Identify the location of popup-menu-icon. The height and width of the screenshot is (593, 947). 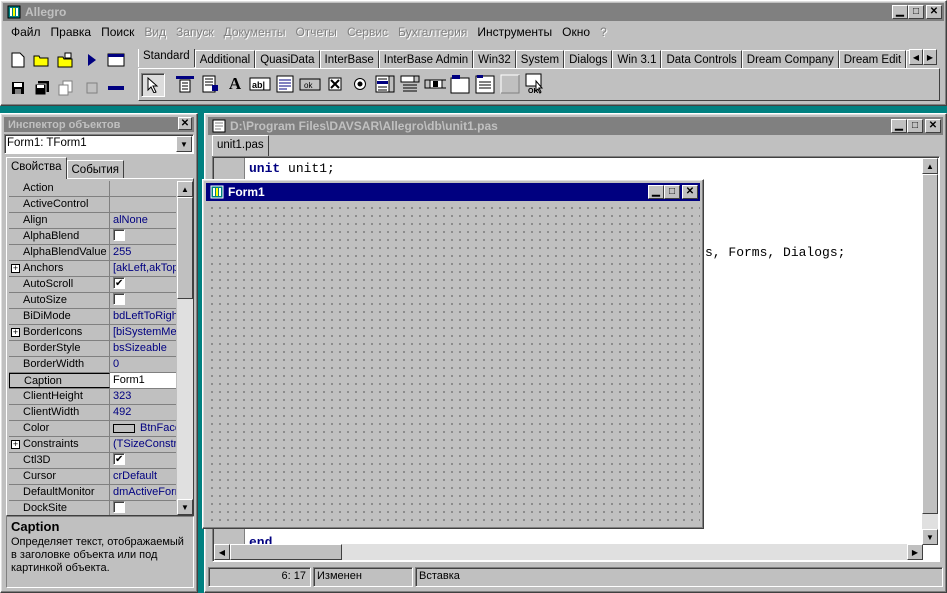
(210, 84).